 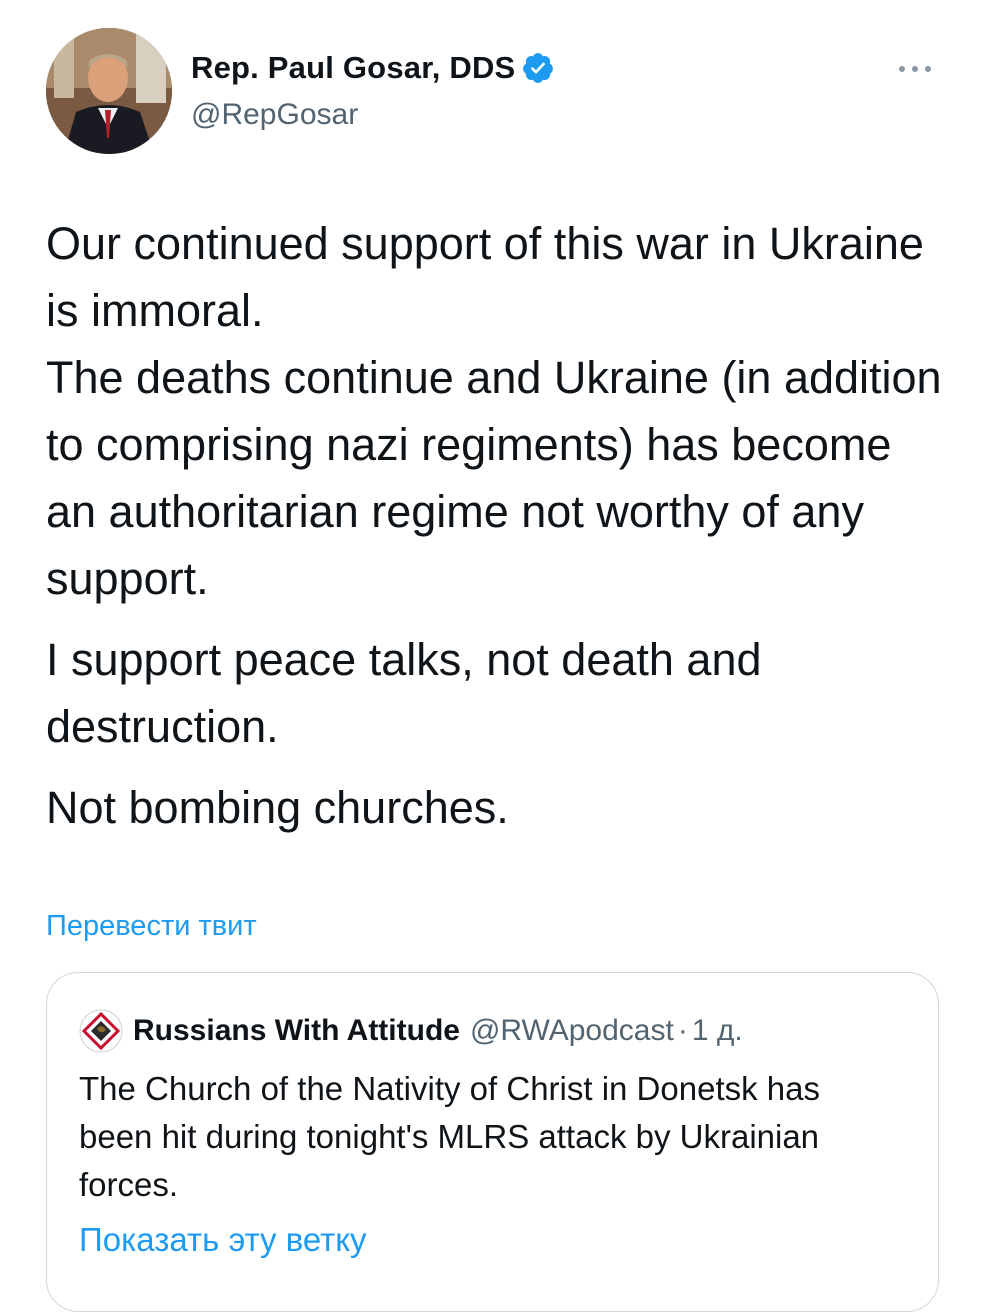 What do you see at coordinates (353, 68) in the screenshot?
I see `author-name: Rep. Paul Gosar, DDS` at bounding box center [353, 68].